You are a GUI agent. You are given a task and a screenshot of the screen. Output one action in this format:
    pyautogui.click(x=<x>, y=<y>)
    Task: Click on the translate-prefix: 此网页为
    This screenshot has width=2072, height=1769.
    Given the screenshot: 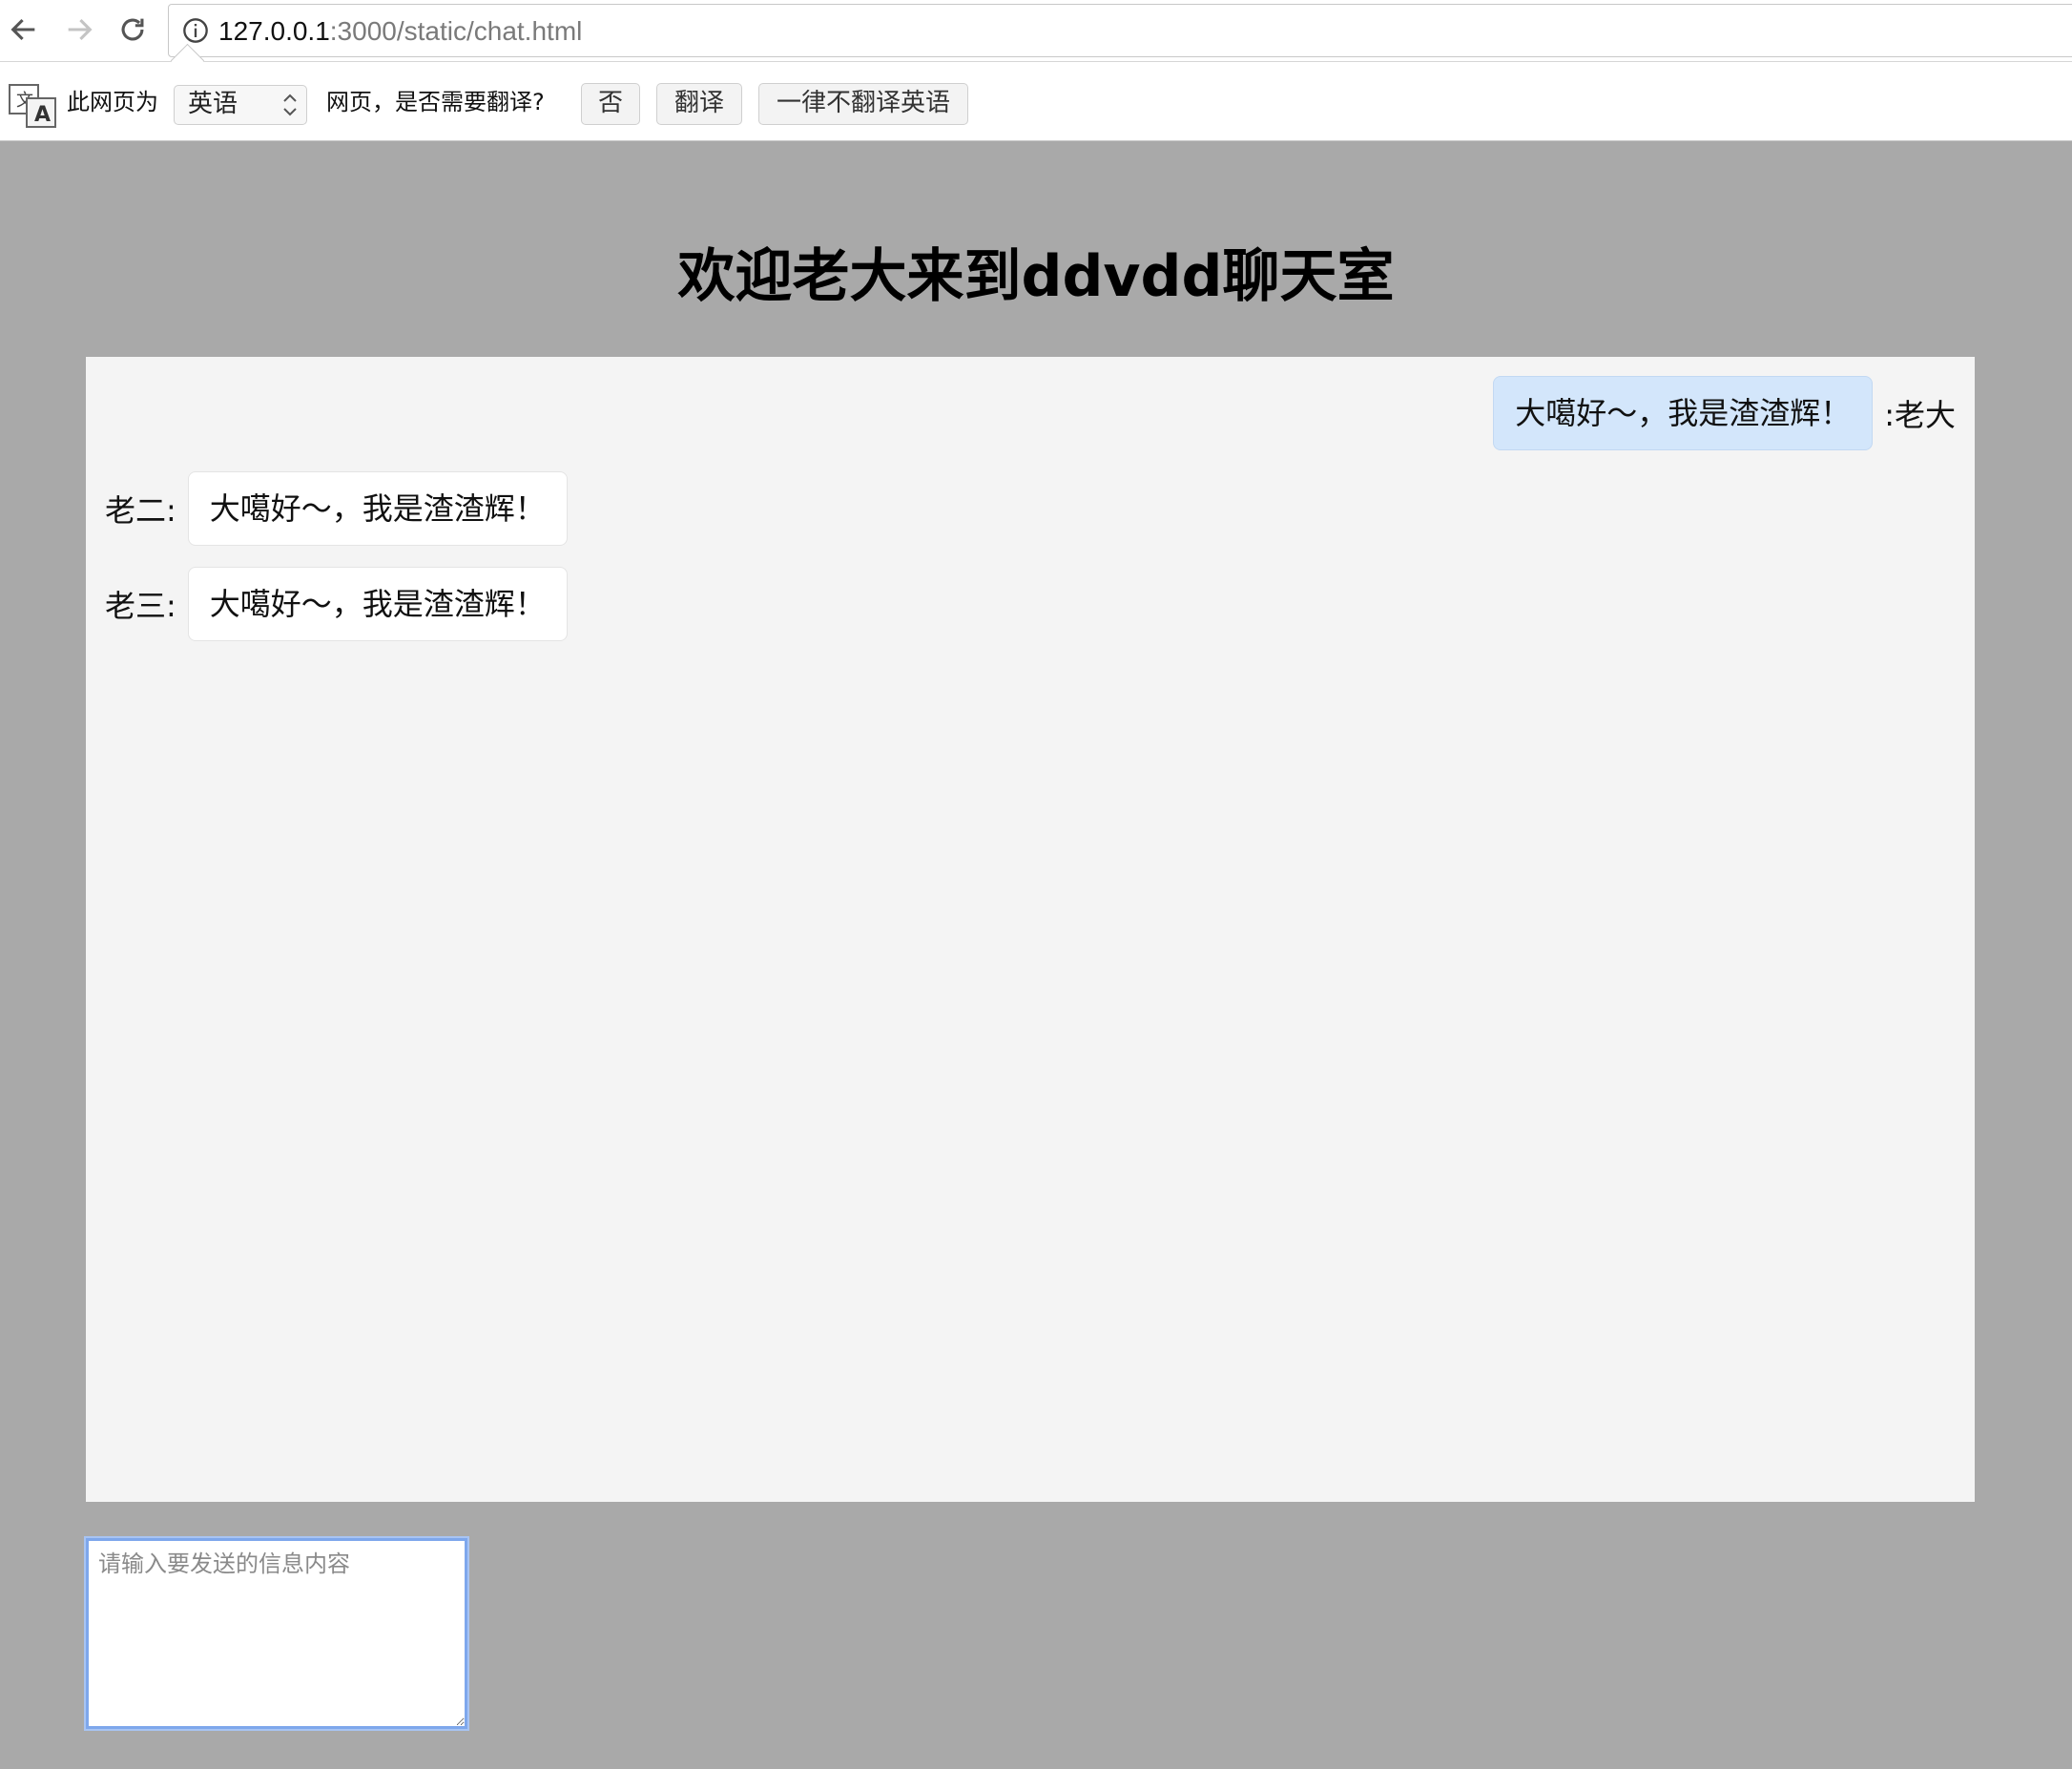 What is the action you would take?
    pyautogui.click(x=112, y=102)
    